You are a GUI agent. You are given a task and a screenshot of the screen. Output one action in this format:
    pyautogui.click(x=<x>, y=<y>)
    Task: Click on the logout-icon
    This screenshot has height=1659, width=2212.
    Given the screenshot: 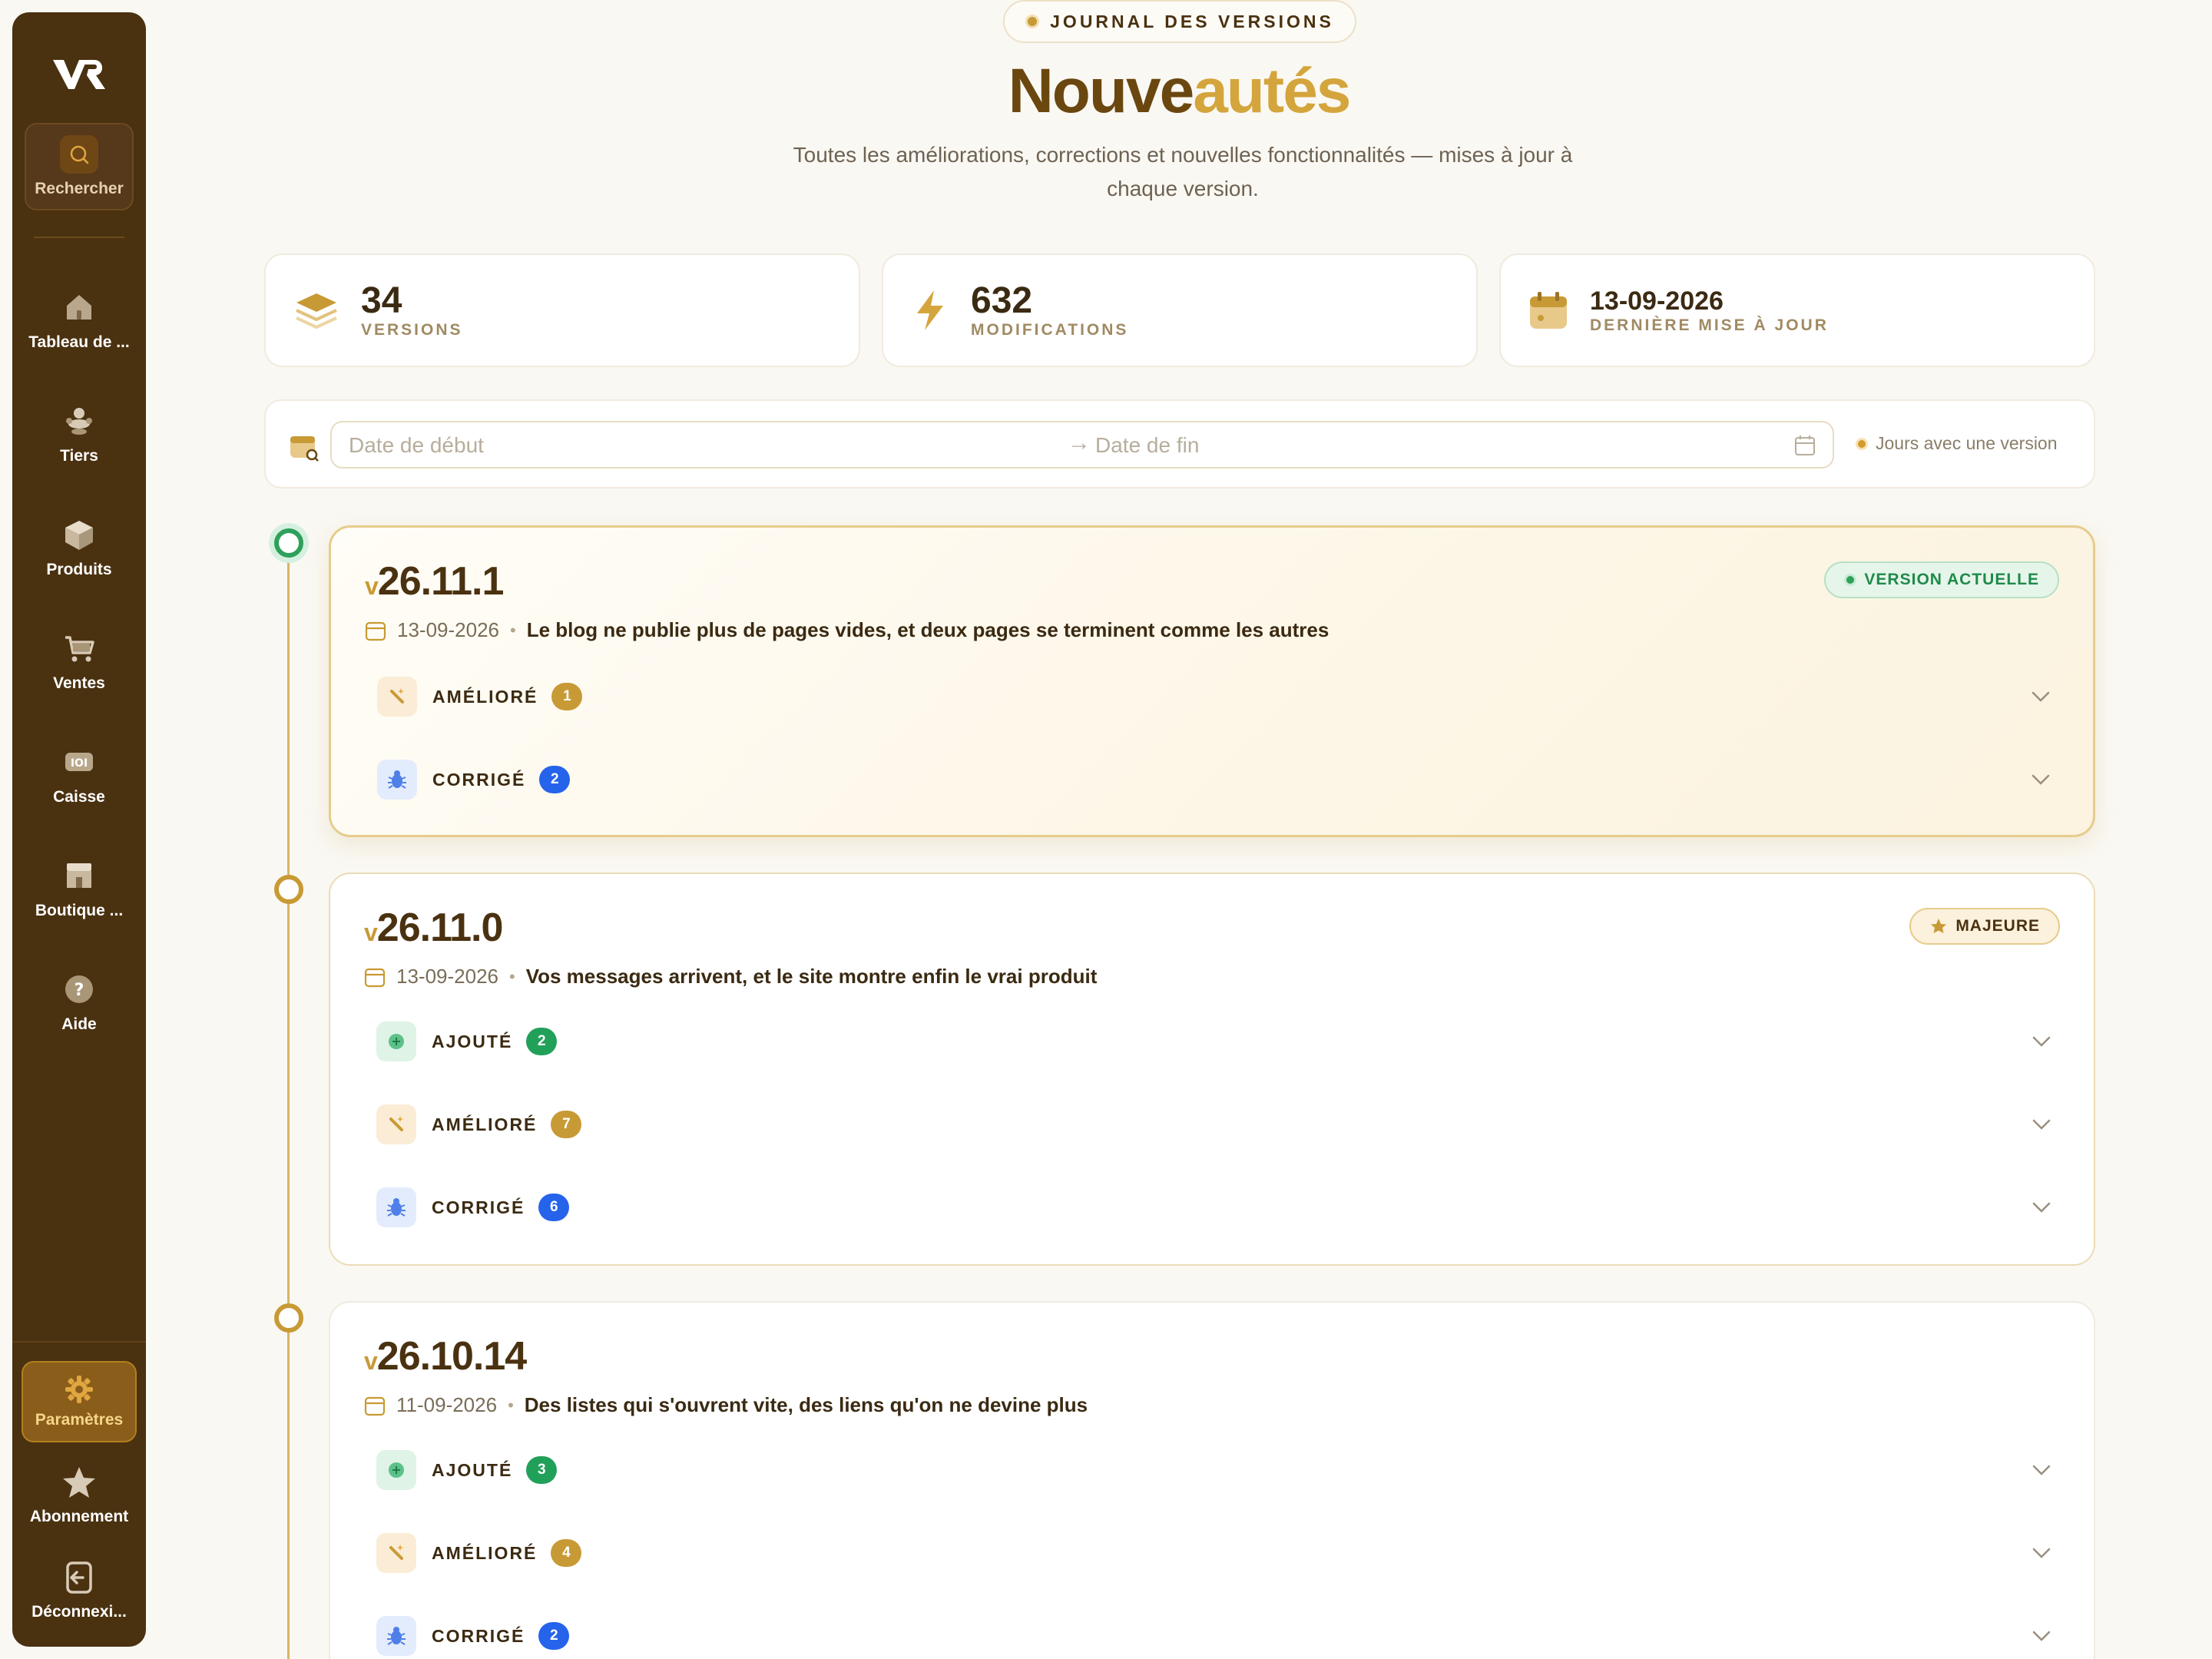 What is the action you would take?
    pyautogui.click(x=79, y=1578)
    